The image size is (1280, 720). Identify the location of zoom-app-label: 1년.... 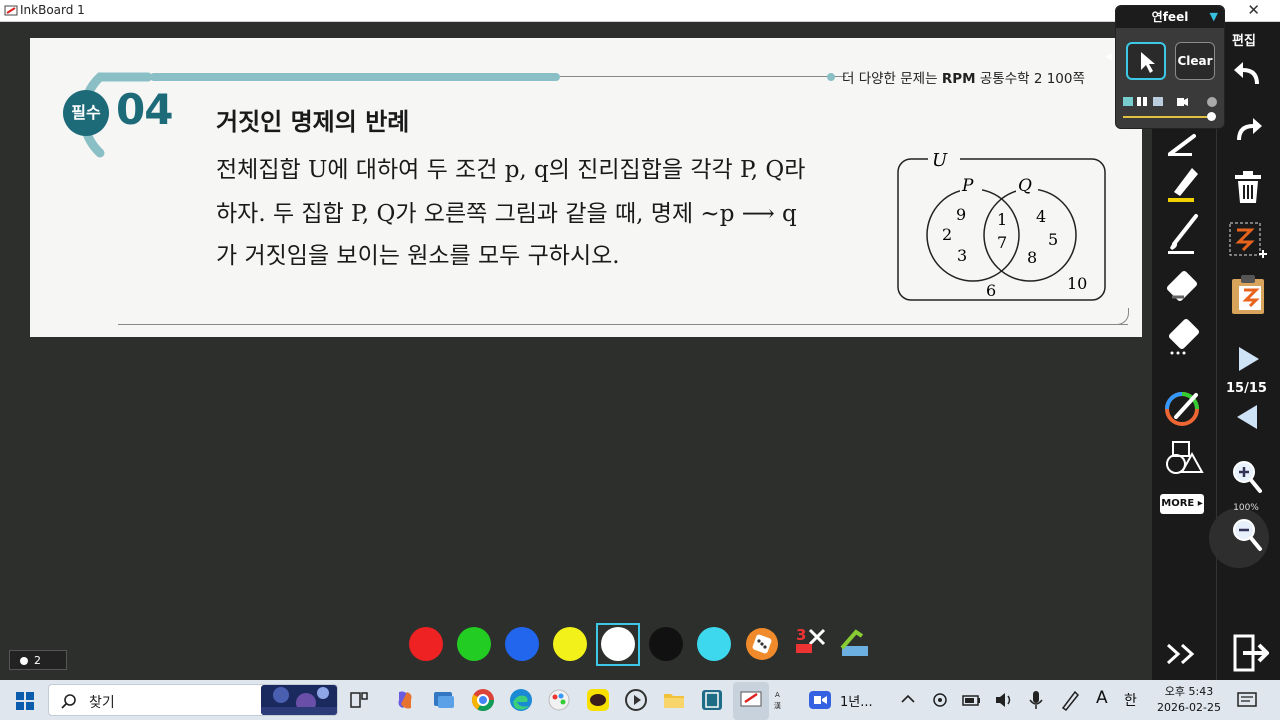
(856, 700).